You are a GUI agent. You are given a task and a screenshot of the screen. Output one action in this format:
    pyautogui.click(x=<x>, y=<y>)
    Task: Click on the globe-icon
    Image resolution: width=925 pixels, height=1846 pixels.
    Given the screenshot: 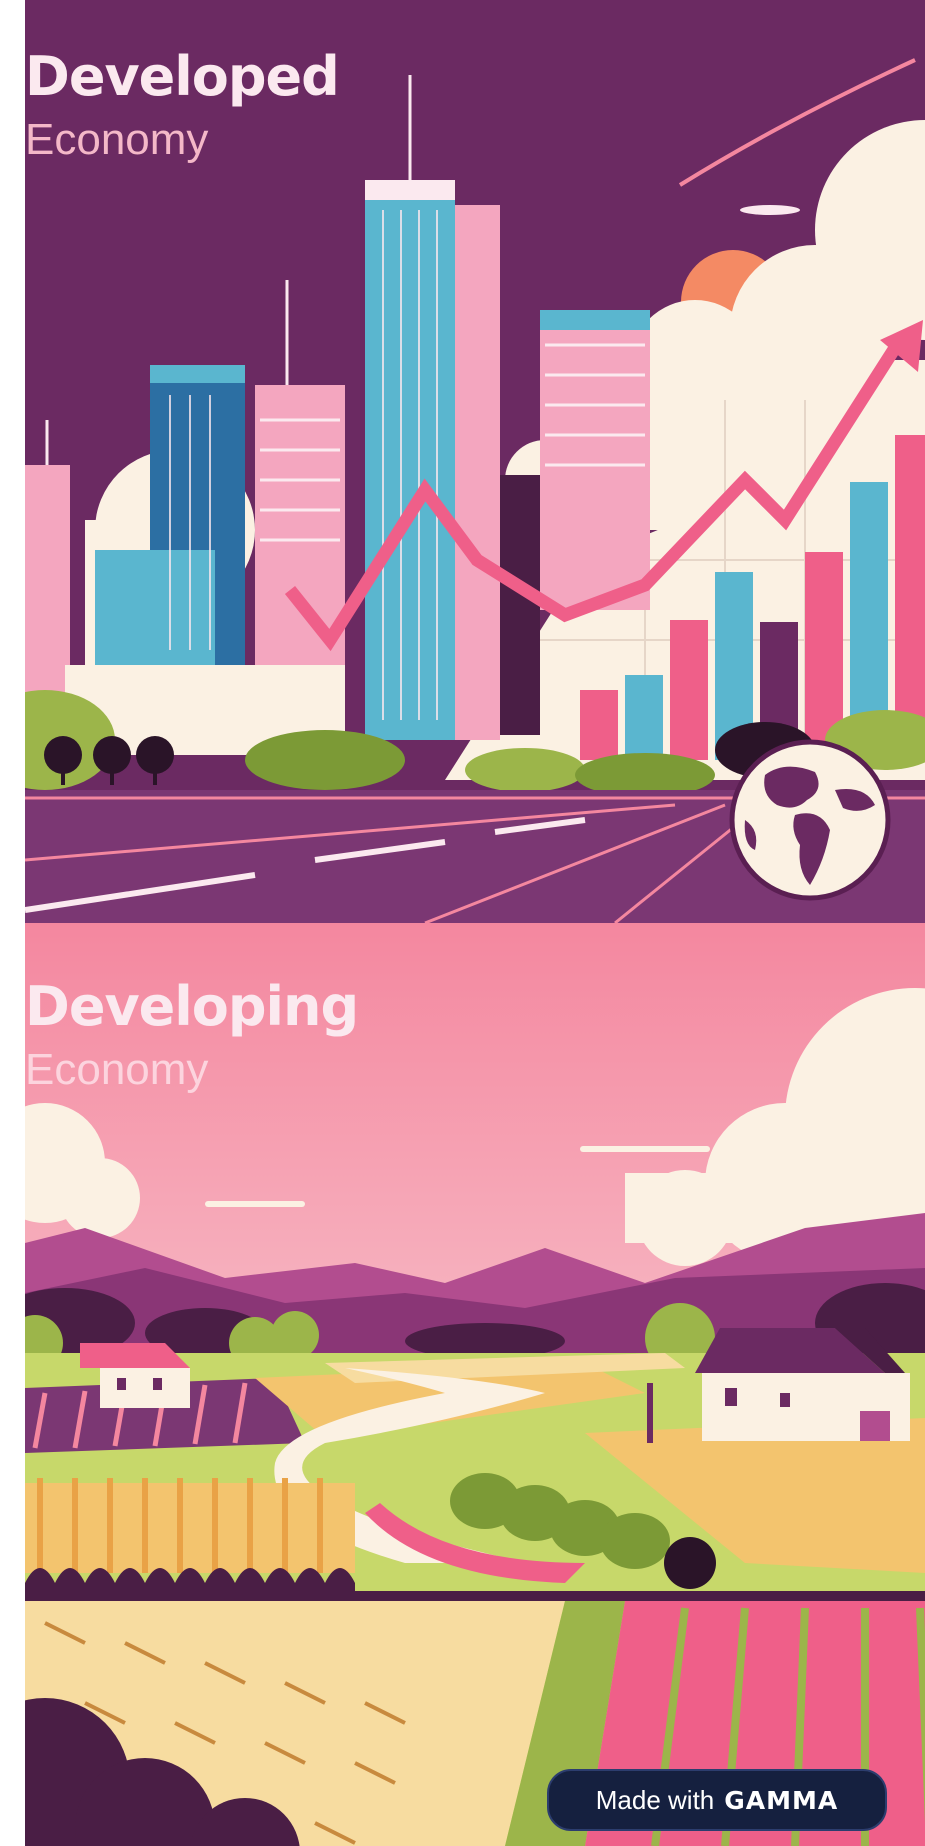 What is the action you would take?
    pyautogui.click(x=810, y=820)
    